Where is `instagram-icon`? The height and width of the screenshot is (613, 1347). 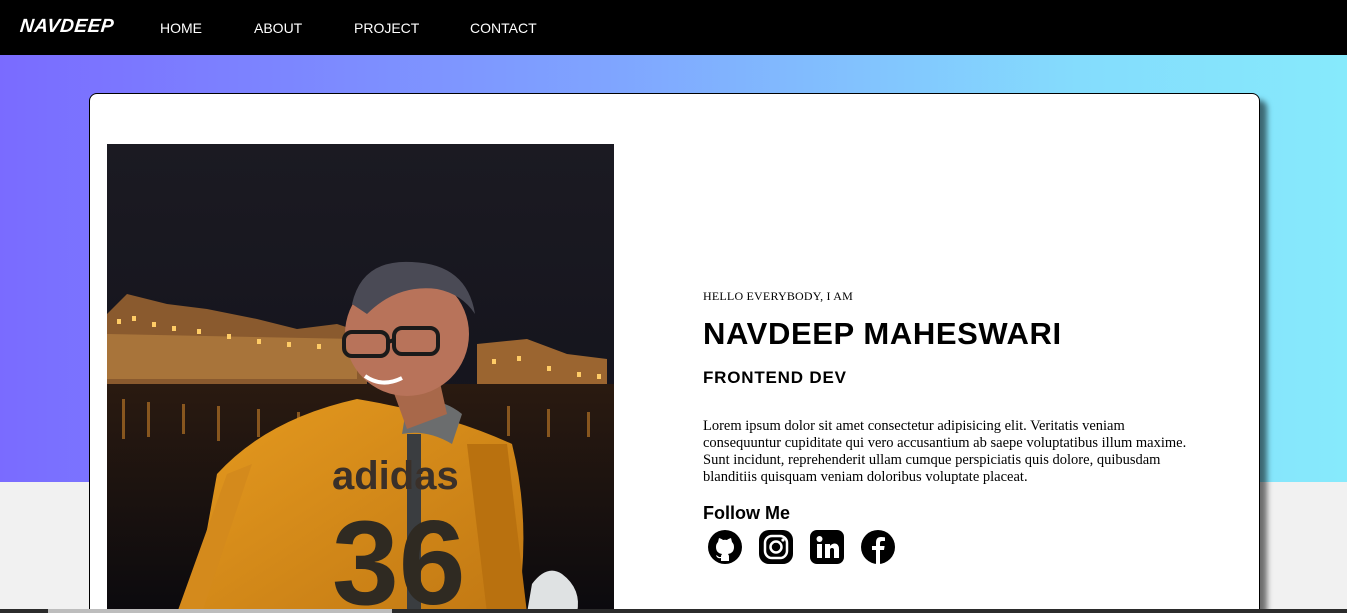 instagram-icon is located at coordinates (776, 547).